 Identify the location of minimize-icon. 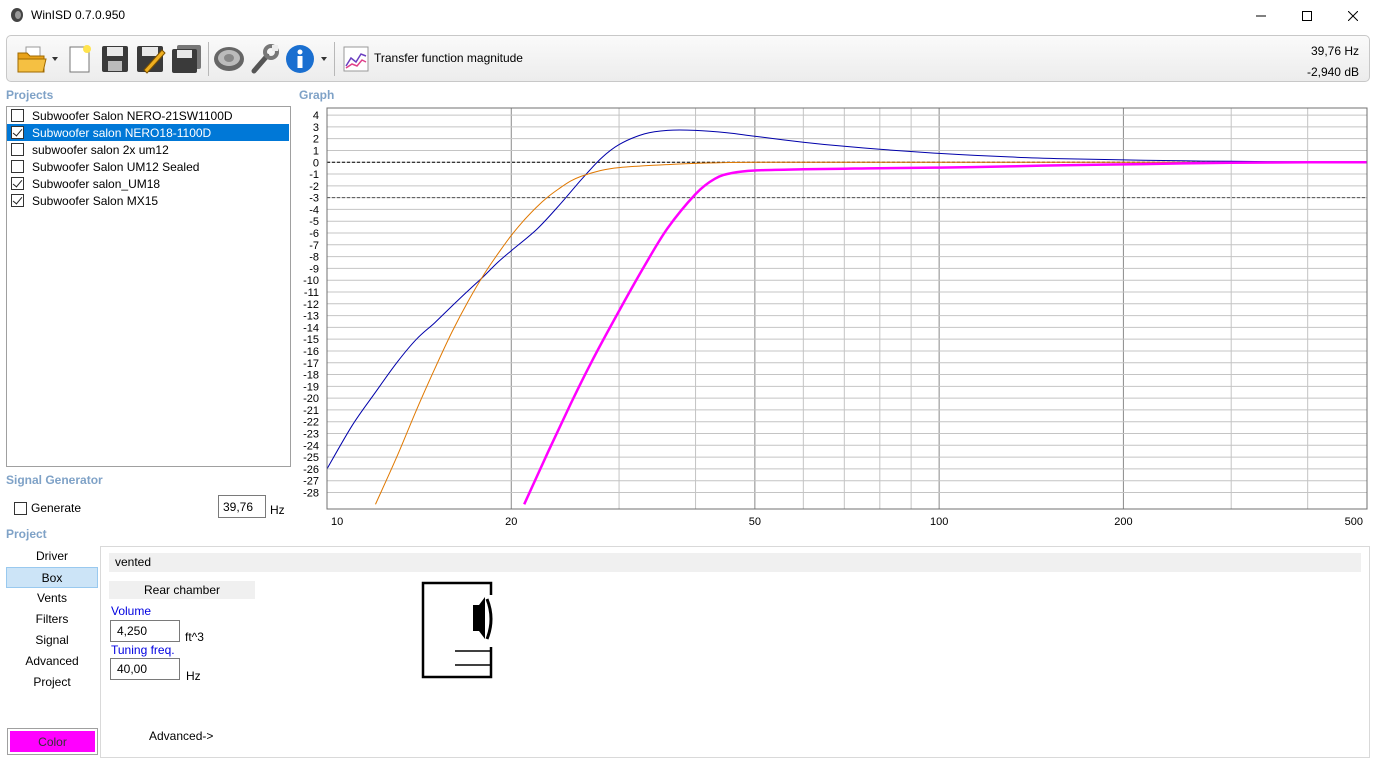
(1261, 15).